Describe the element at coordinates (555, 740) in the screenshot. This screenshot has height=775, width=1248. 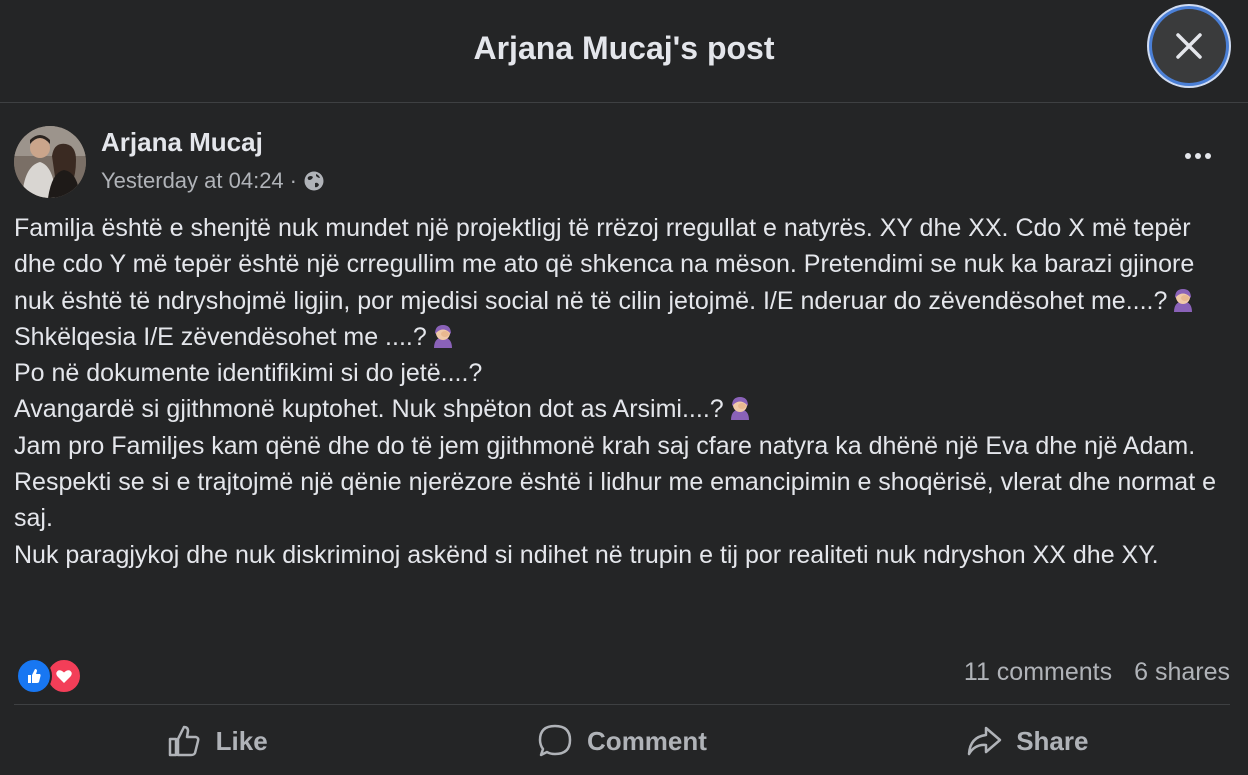
I see `comment-icon` at that location.